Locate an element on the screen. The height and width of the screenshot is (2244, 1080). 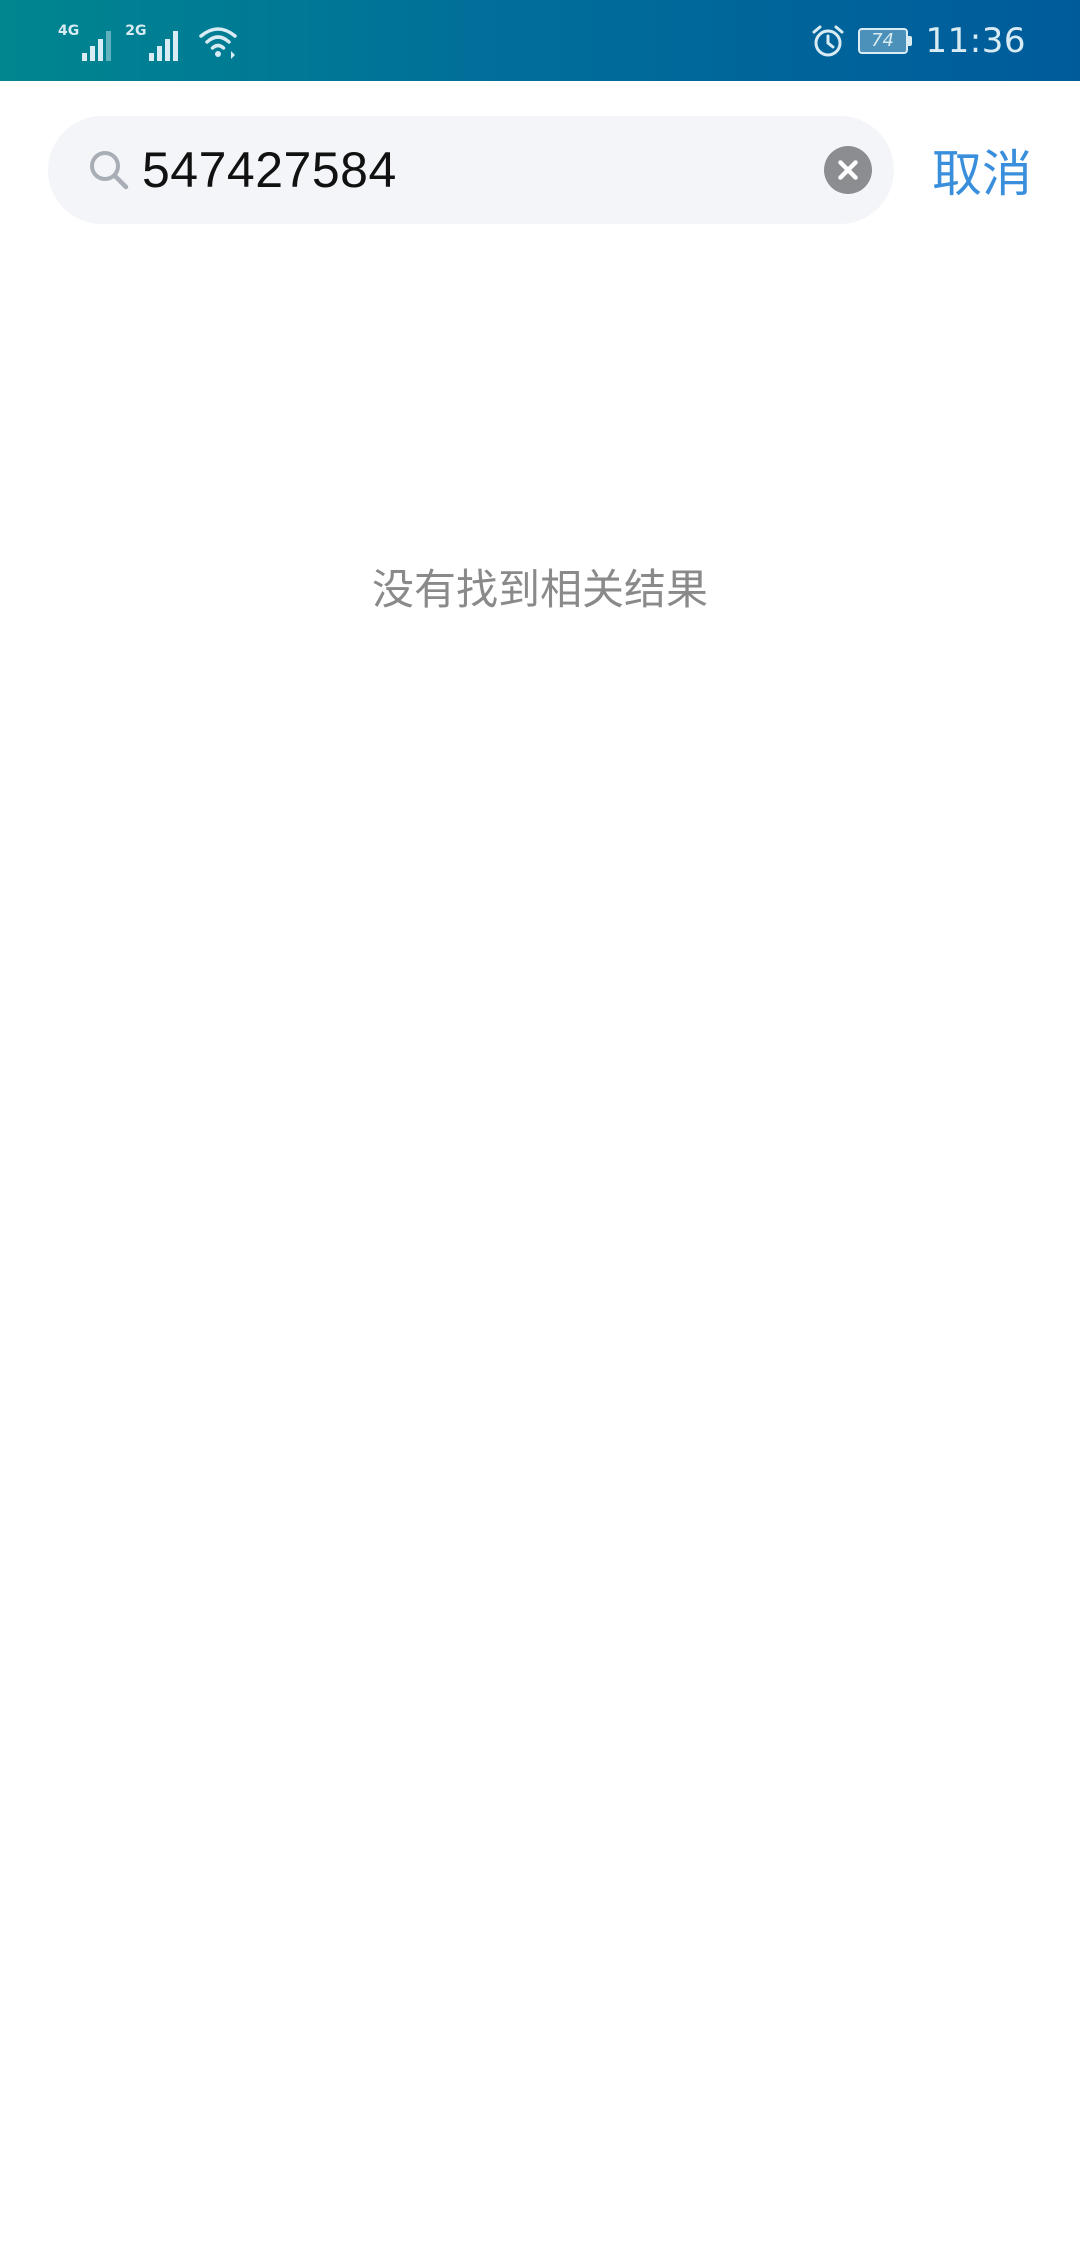
alarm-icon is located at coordinates (828, 40).